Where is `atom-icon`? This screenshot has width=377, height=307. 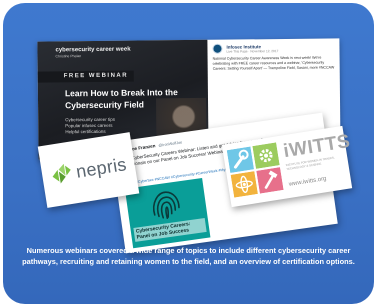 atom-icon is located at coordinates (244, 184).